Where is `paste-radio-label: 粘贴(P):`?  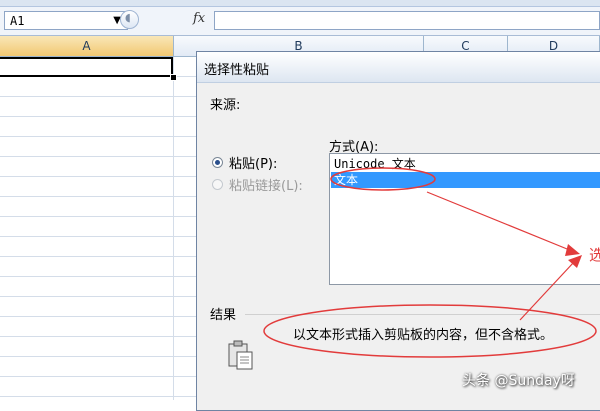
paste-radio-label: 粘贴(P): is located at coordinates (253, 162).